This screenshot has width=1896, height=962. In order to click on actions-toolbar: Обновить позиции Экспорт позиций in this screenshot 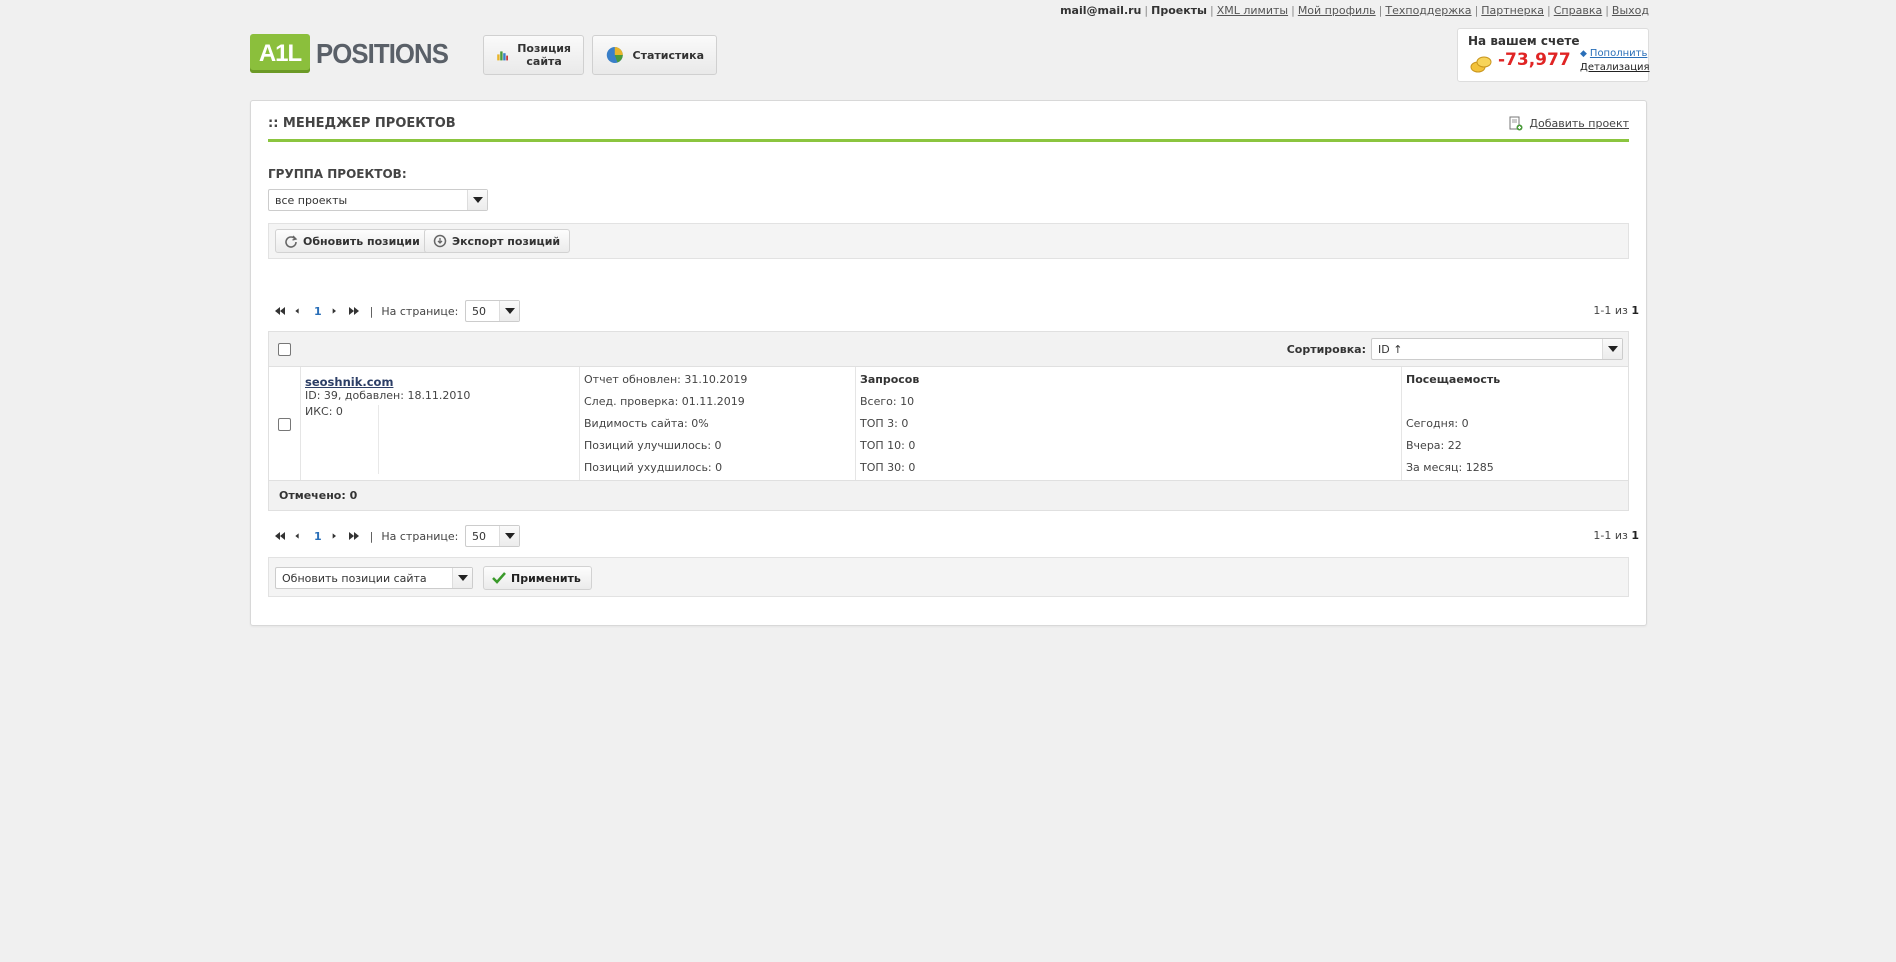, I will do `click(948, 241)`.